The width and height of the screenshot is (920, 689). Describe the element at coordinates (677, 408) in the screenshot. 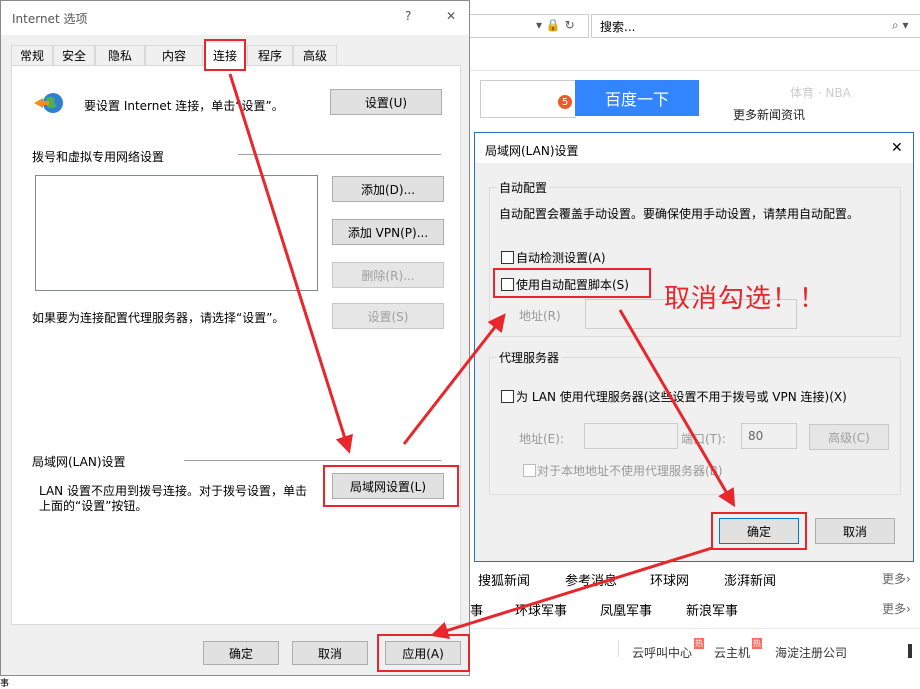

I see `arrow-checkbox-to-ok` at that location.